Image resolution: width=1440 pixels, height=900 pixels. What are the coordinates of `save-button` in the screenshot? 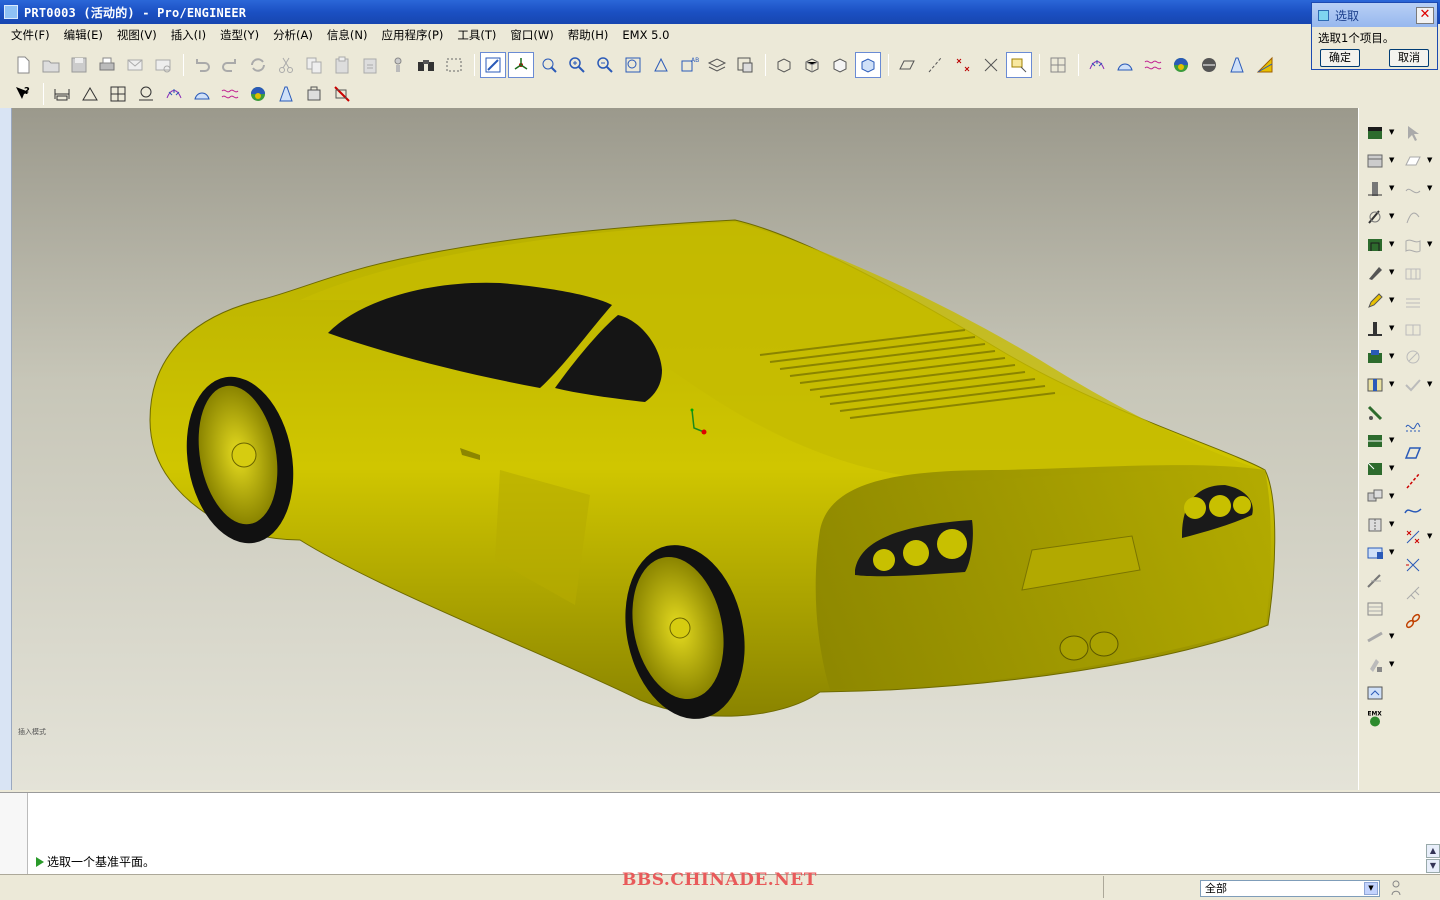 It's located at (79, 65).